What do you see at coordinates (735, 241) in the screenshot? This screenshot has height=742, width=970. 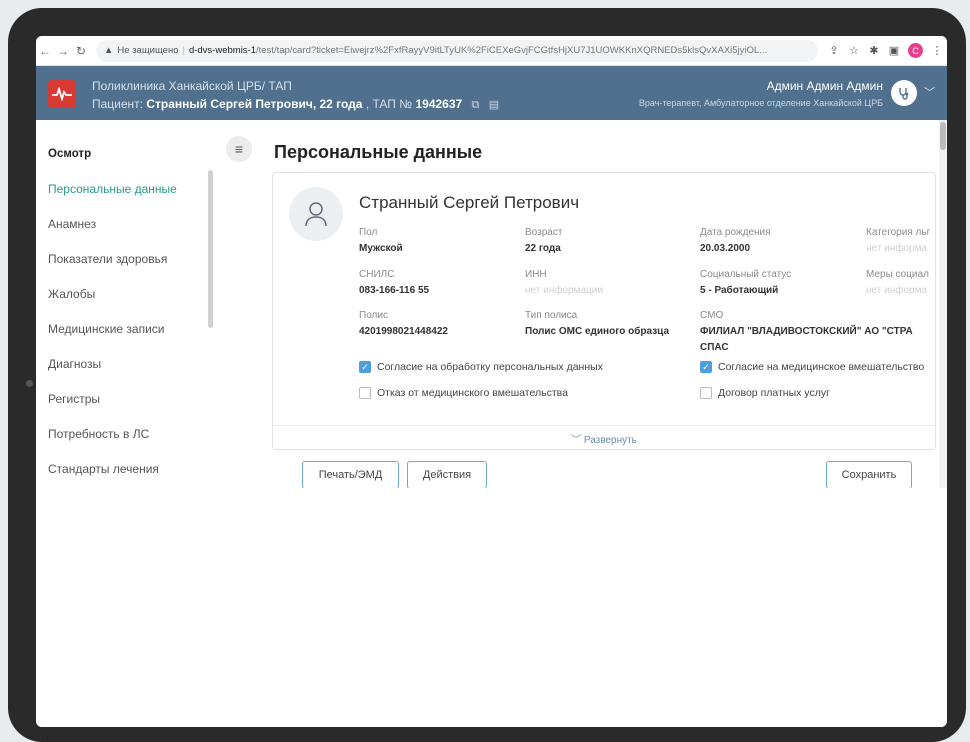 I see `field-birth-date: Дата рождения 20.03.2000` at bounding box center [735, 241].